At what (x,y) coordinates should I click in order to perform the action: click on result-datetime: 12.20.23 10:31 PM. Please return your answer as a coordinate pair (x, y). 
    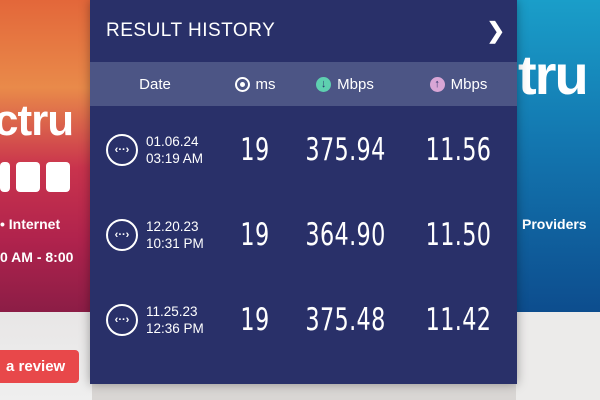
    Looking at the image, I should click on (175, 235).